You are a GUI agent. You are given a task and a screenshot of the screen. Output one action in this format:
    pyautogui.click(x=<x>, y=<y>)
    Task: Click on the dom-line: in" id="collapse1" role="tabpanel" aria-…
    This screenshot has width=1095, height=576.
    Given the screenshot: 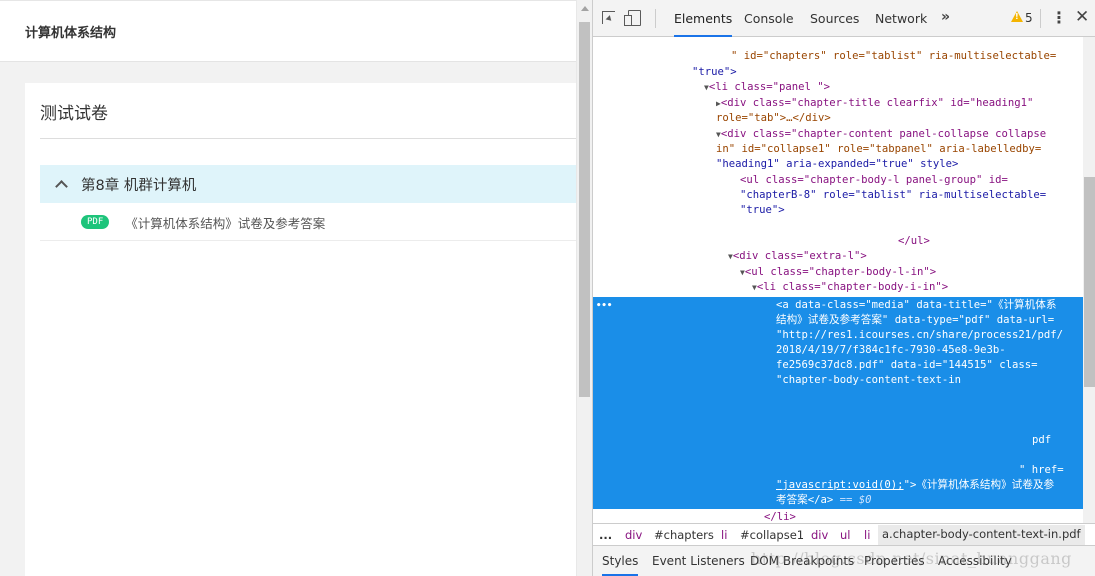 What is the action you would take?
    pyautogui.click(x=878, y=149)
    